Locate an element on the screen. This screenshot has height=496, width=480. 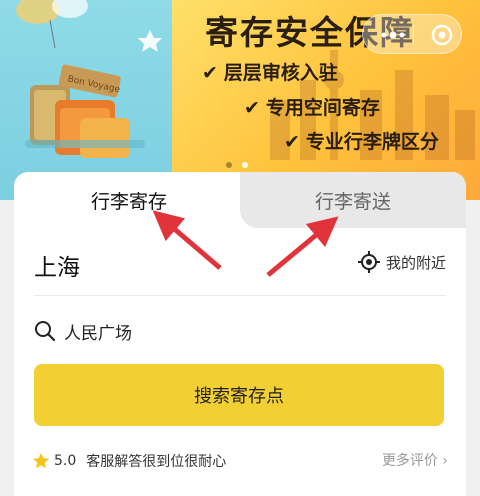
nearby-button: 我的附近 is located at coordinates (401, 262).